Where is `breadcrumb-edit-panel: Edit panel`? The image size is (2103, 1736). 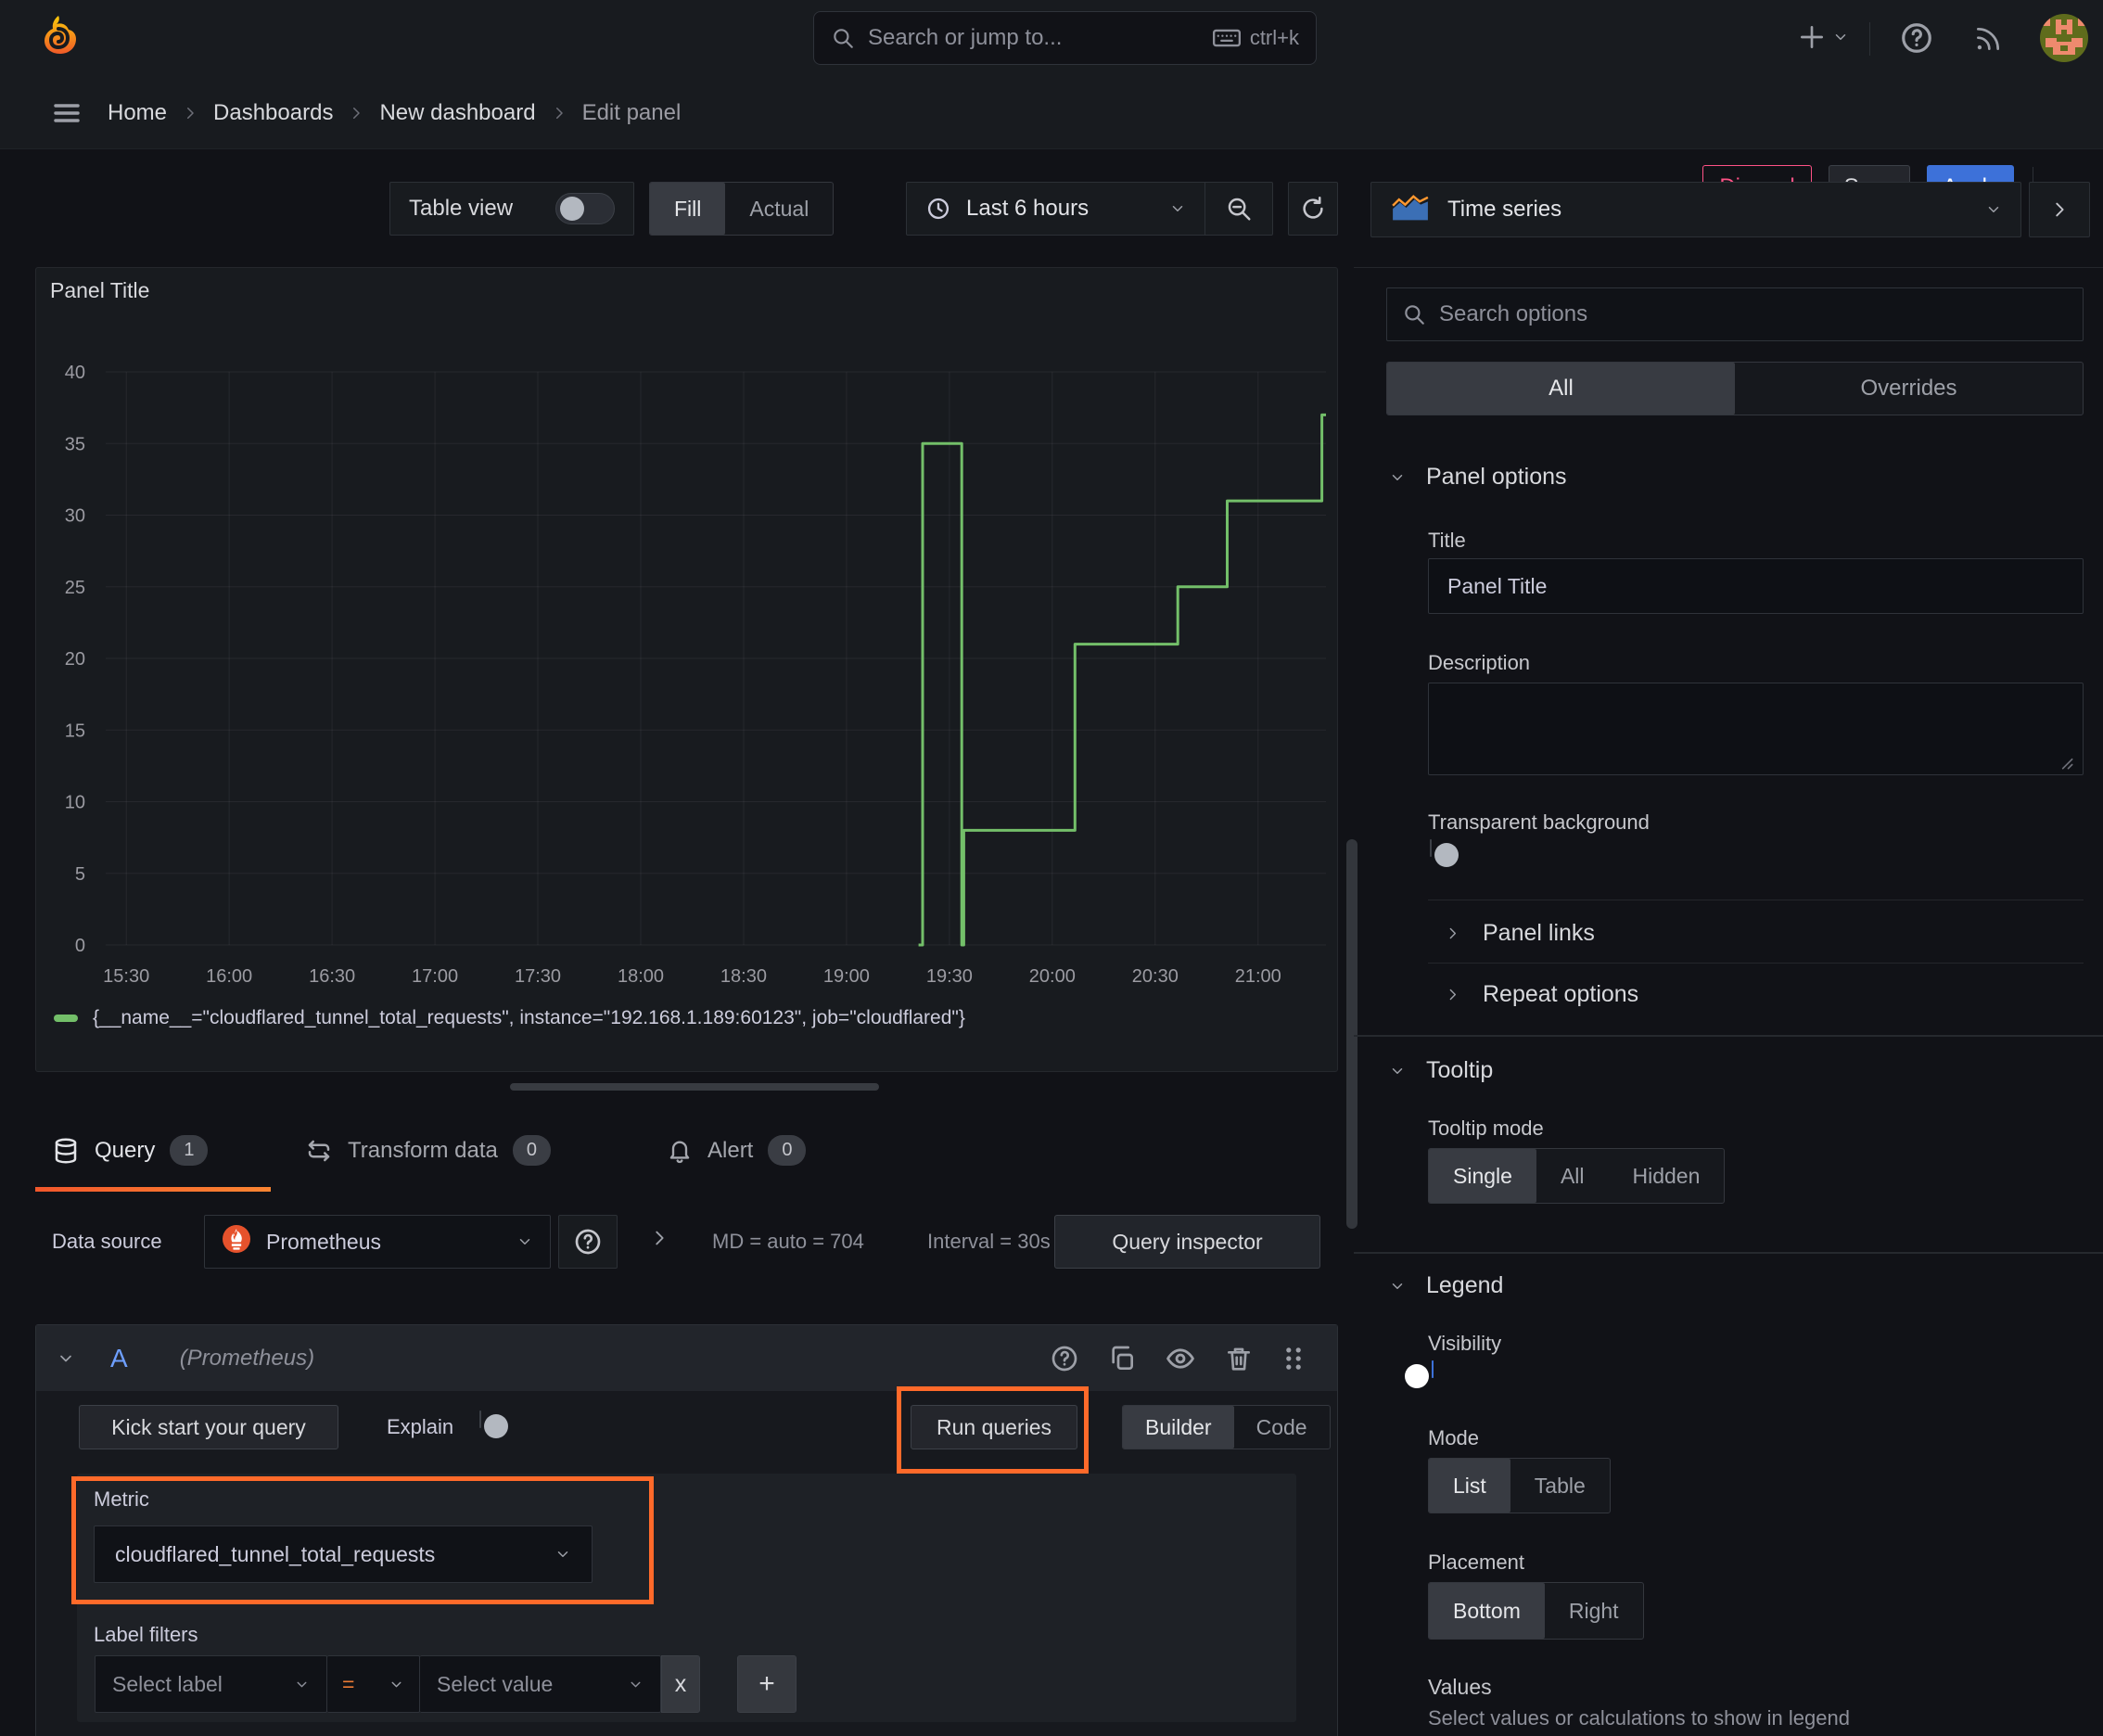 breadcrumb-edit-panel: Edit panel is located at coordinates (631, 113).